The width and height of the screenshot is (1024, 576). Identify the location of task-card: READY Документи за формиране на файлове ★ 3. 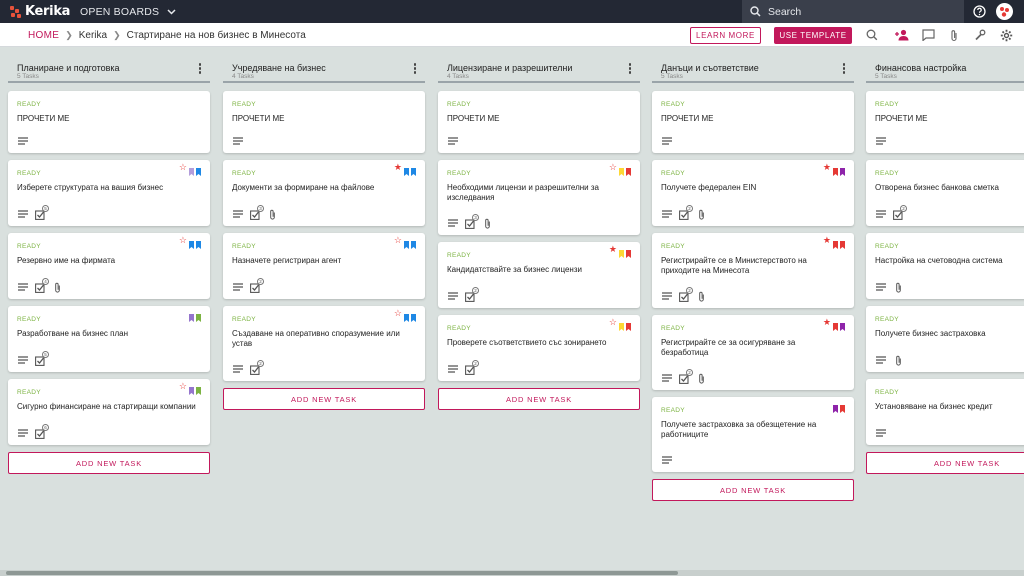
(324, 193).